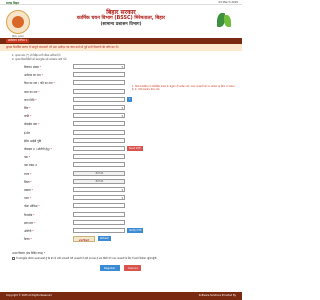 This screenshot has height=300, width=320. I want to click on field-label-text: विज्ञापन संख्या, so click(31, 67).